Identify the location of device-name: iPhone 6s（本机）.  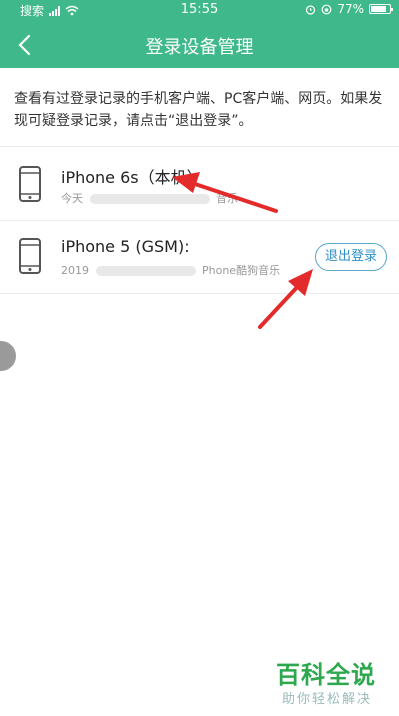
(132, 177).